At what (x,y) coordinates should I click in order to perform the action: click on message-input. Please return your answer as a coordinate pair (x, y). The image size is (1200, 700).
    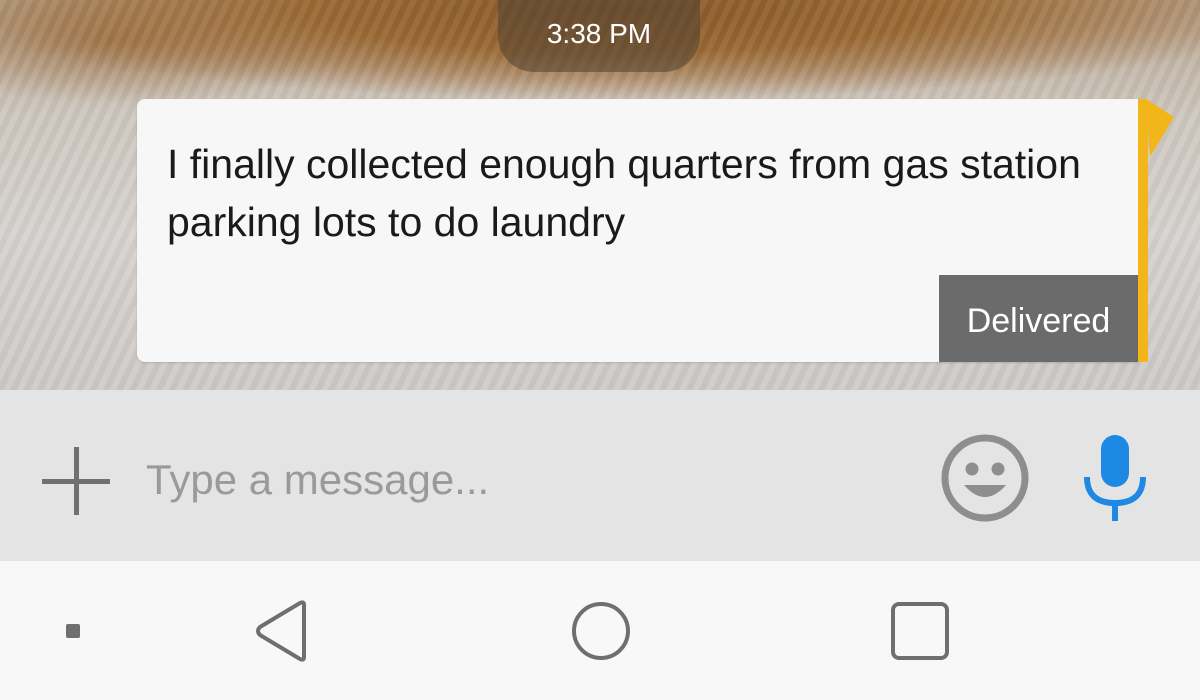
    Looking at the image, I should click on (516, 480).